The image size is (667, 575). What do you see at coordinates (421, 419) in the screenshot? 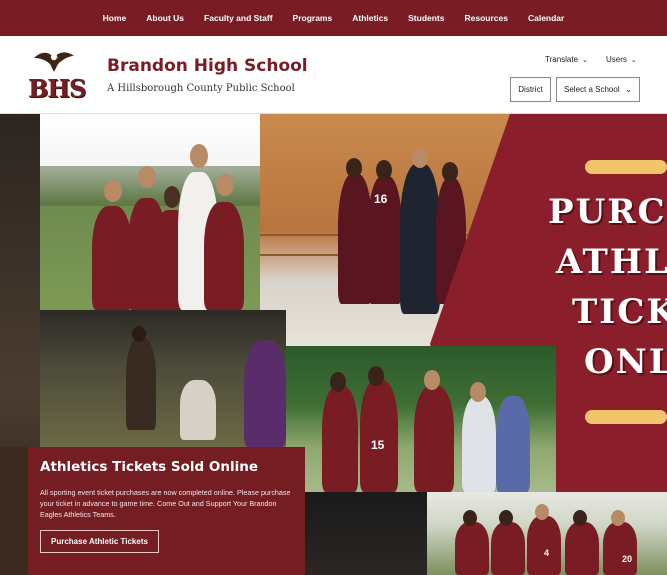
I see `hero-photo-softball-team` at bounding box center [421, 419].